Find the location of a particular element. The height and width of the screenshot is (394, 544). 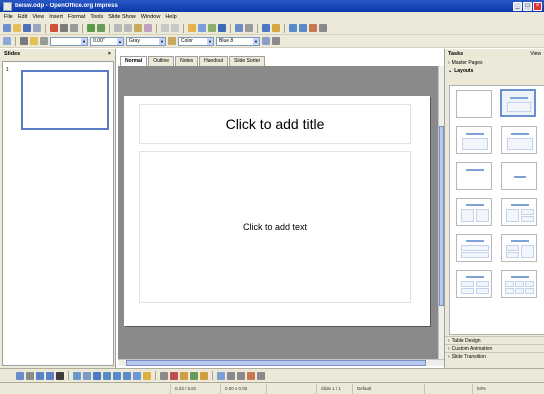

slide-show-icon is located at coordinates (239, 28).